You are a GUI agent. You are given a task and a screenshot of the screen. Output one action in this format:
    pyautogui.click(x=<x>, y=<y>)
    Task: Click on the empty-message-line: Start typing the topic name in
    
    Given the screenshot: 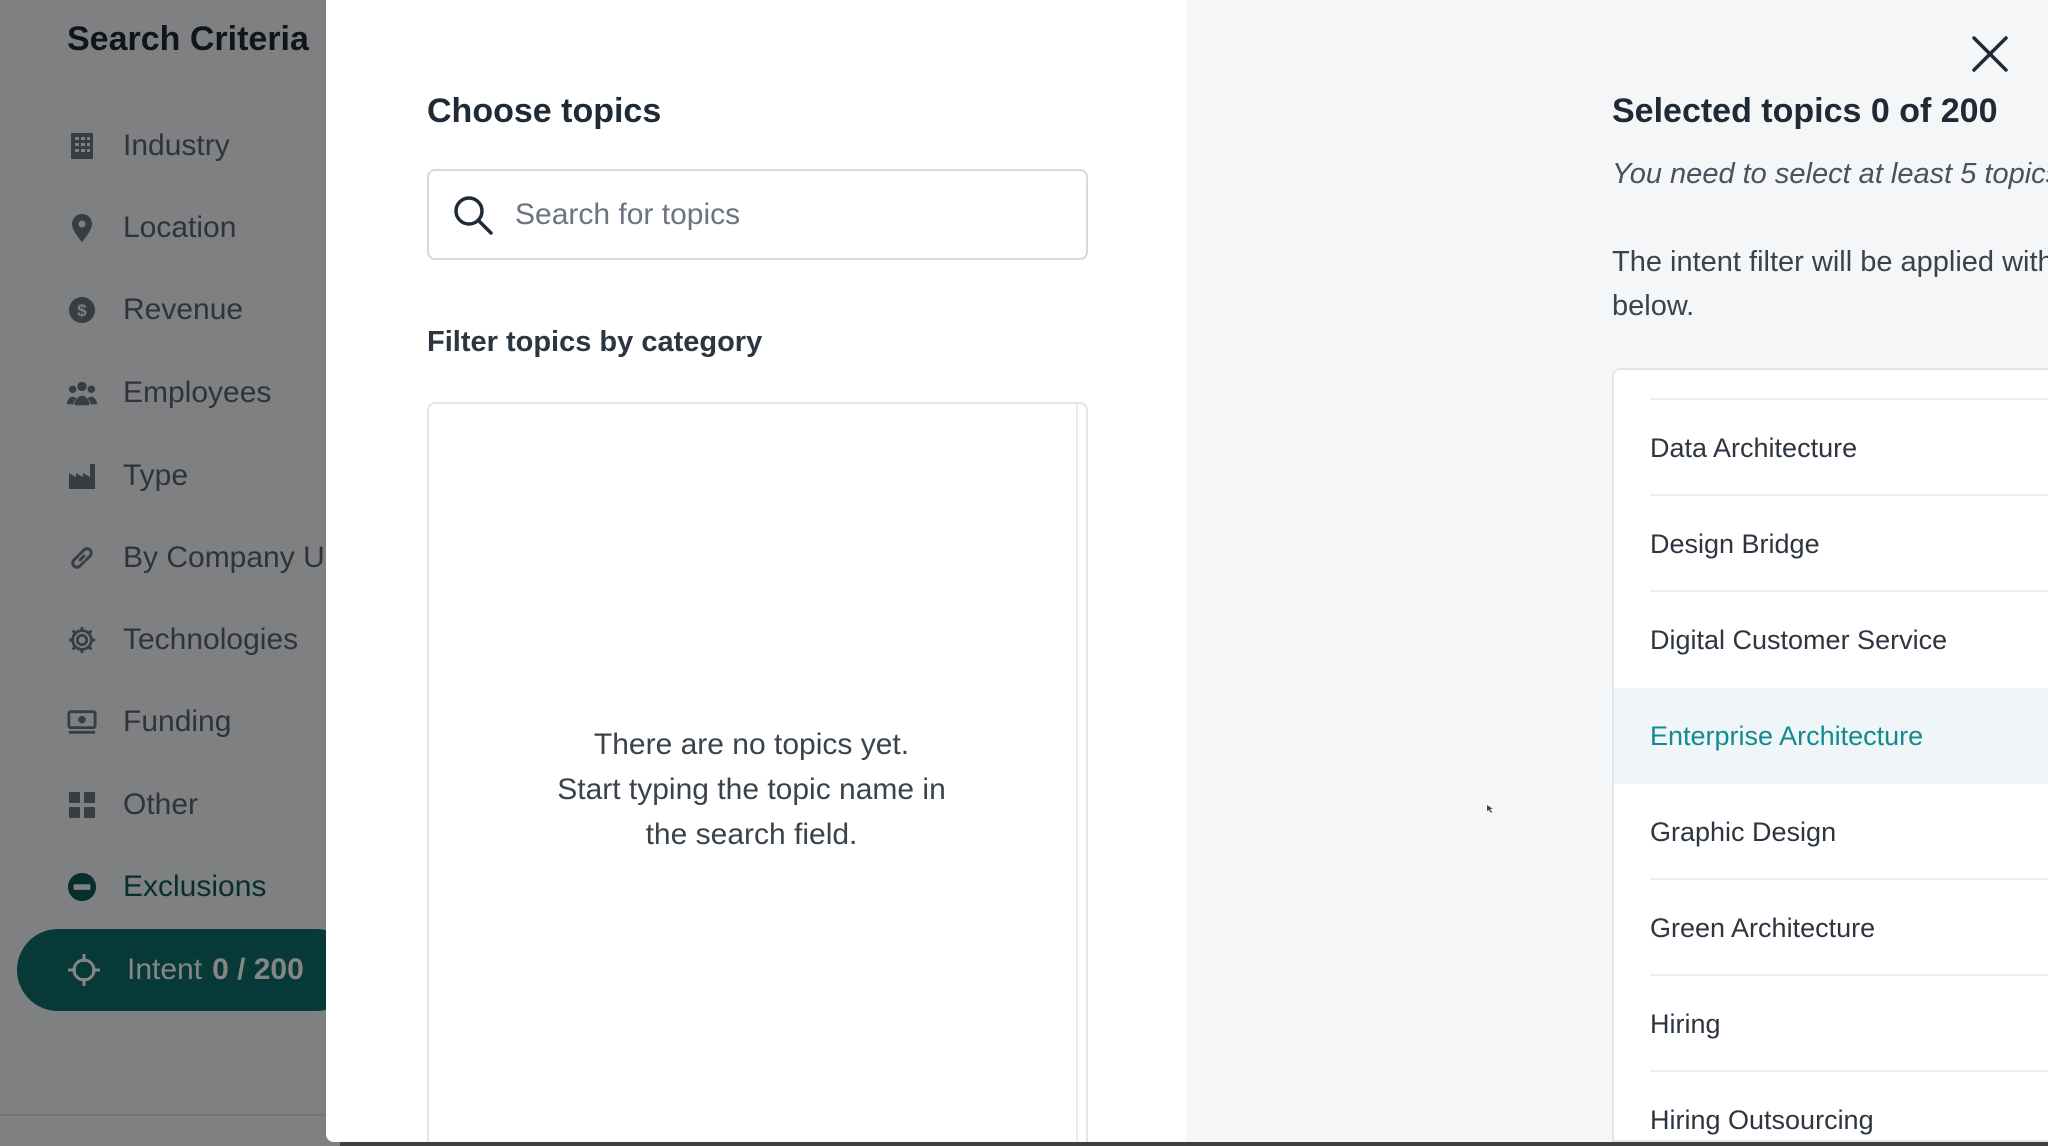 What is the action you would take?
    pyautogui.click(x=751, y=789)
    